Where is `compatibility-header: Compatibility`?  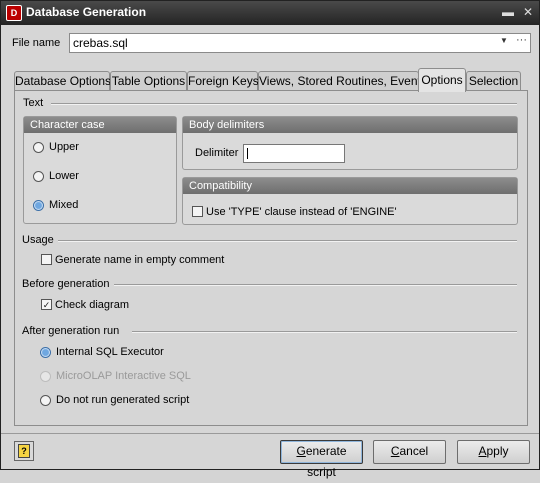
compatibility-header: Compatibility is located at coordinates (350, 186).